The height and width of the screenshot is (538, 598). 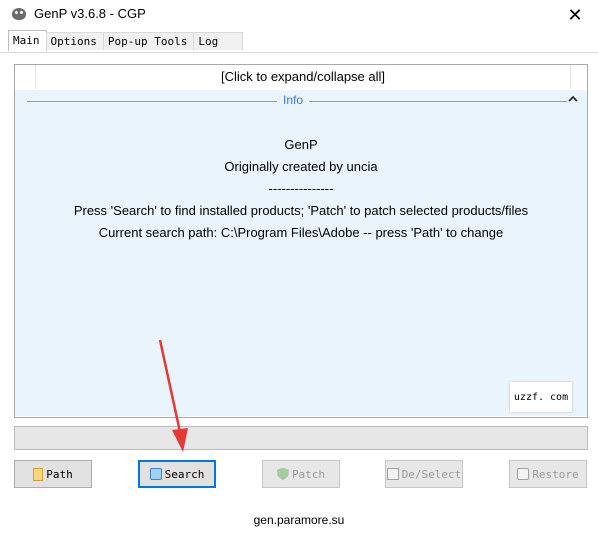 I want to click on collapse-chevron-icon, so click(x=573, y=99).